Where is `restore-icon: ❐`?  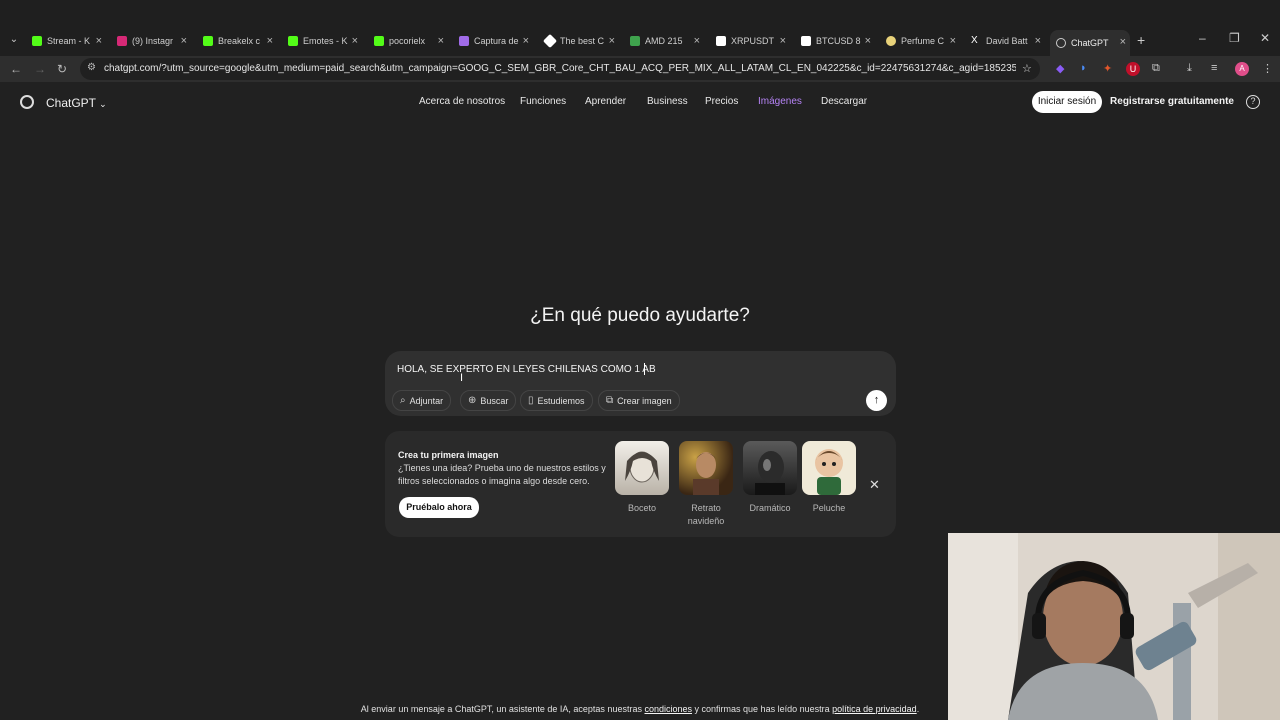 restore-icon: ❐ is located at coordinates (1234, 38).